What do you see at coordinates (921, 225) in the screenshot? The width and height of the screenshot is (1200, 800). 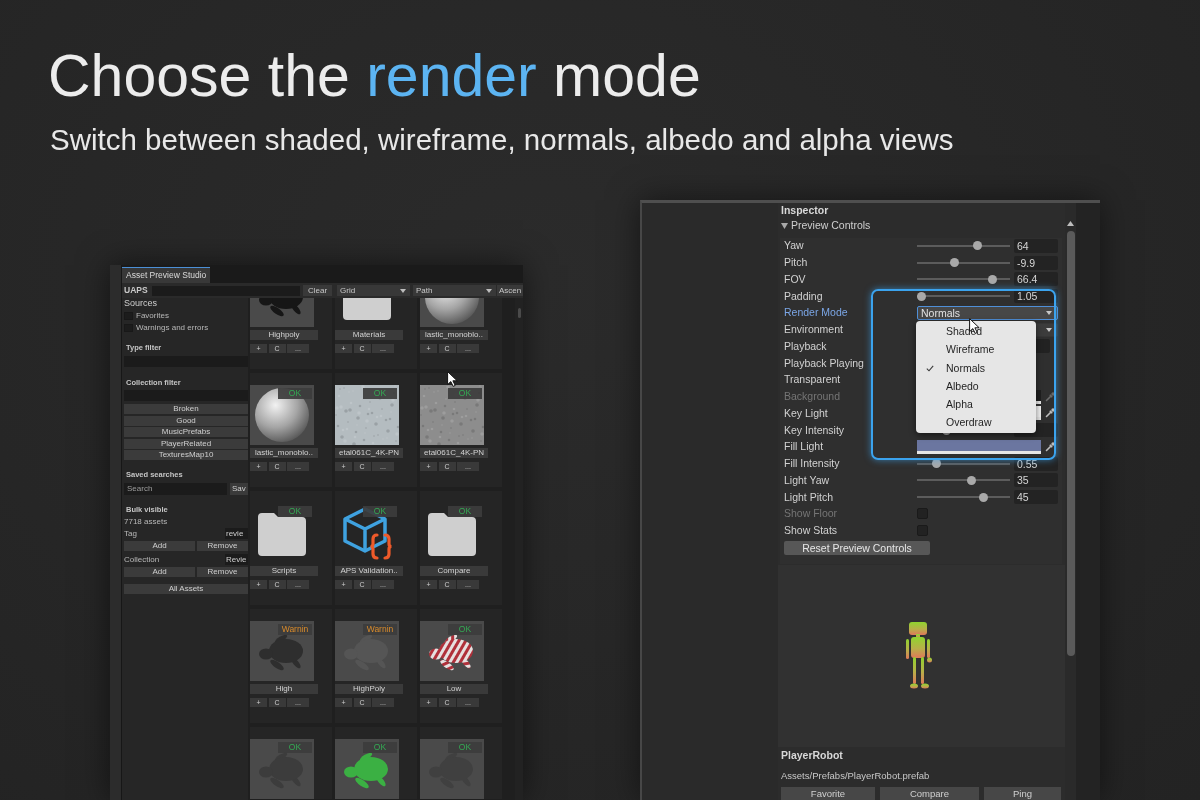 I see `foldout-header: Preview Controls` at bounding box center [921, 225].